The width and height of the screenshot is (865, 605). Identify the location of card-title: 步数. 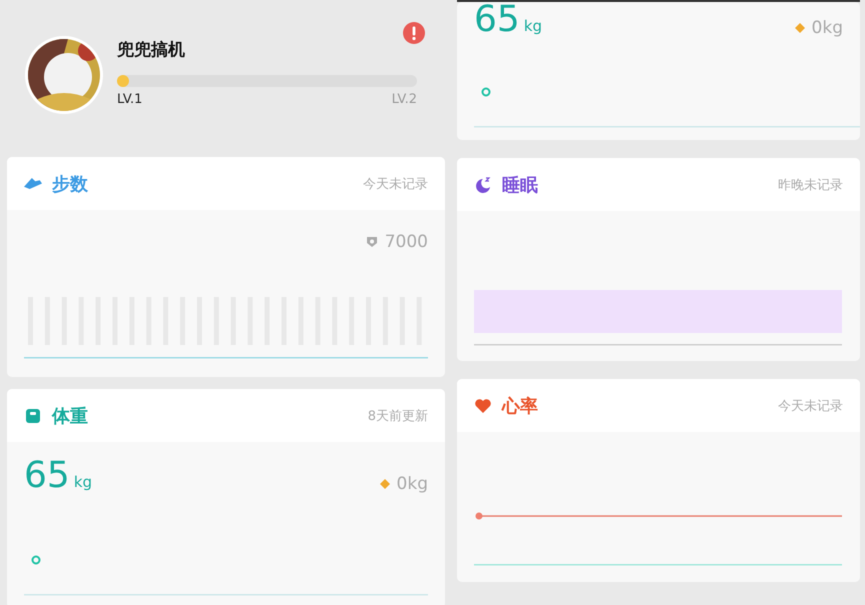
(70, 184).